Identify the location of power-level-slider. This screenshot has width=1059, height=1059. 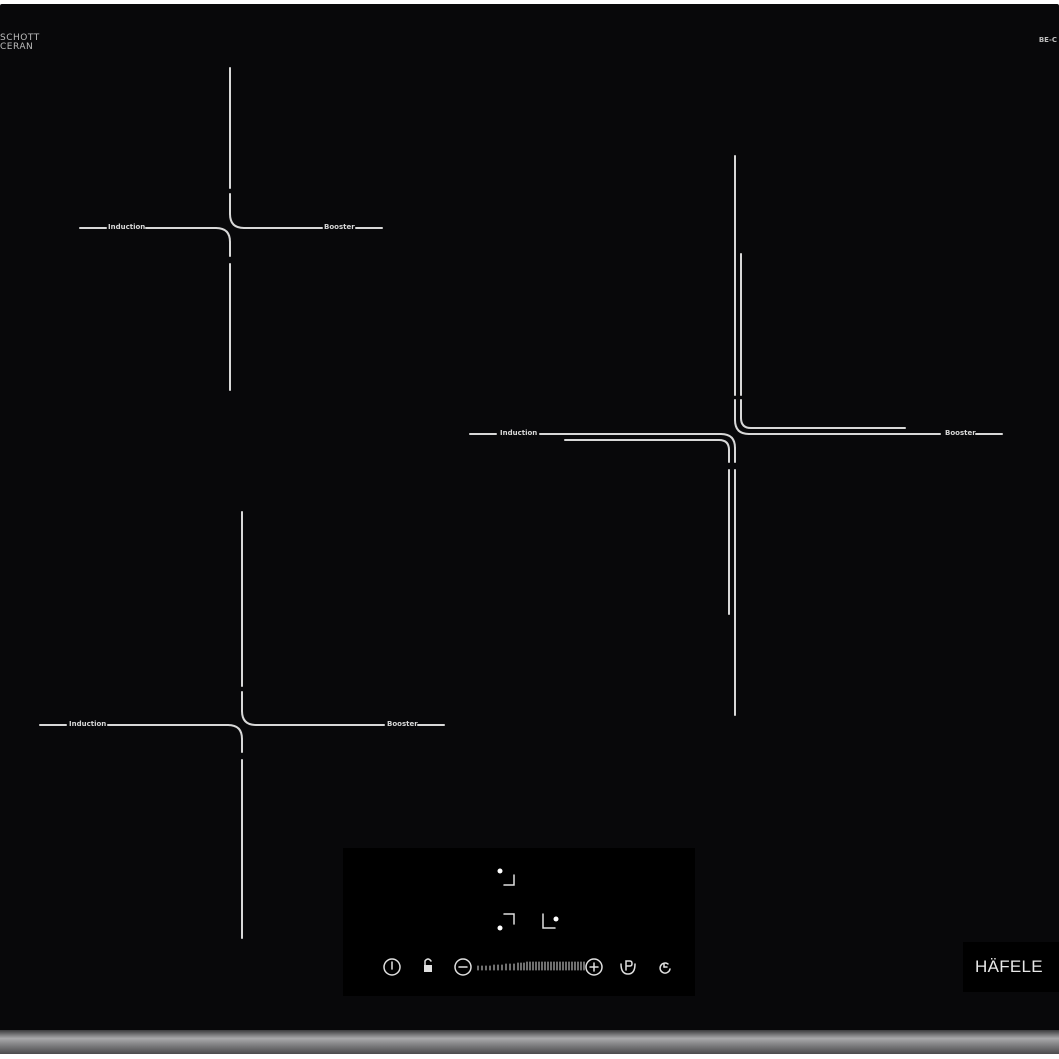
(531, 966).